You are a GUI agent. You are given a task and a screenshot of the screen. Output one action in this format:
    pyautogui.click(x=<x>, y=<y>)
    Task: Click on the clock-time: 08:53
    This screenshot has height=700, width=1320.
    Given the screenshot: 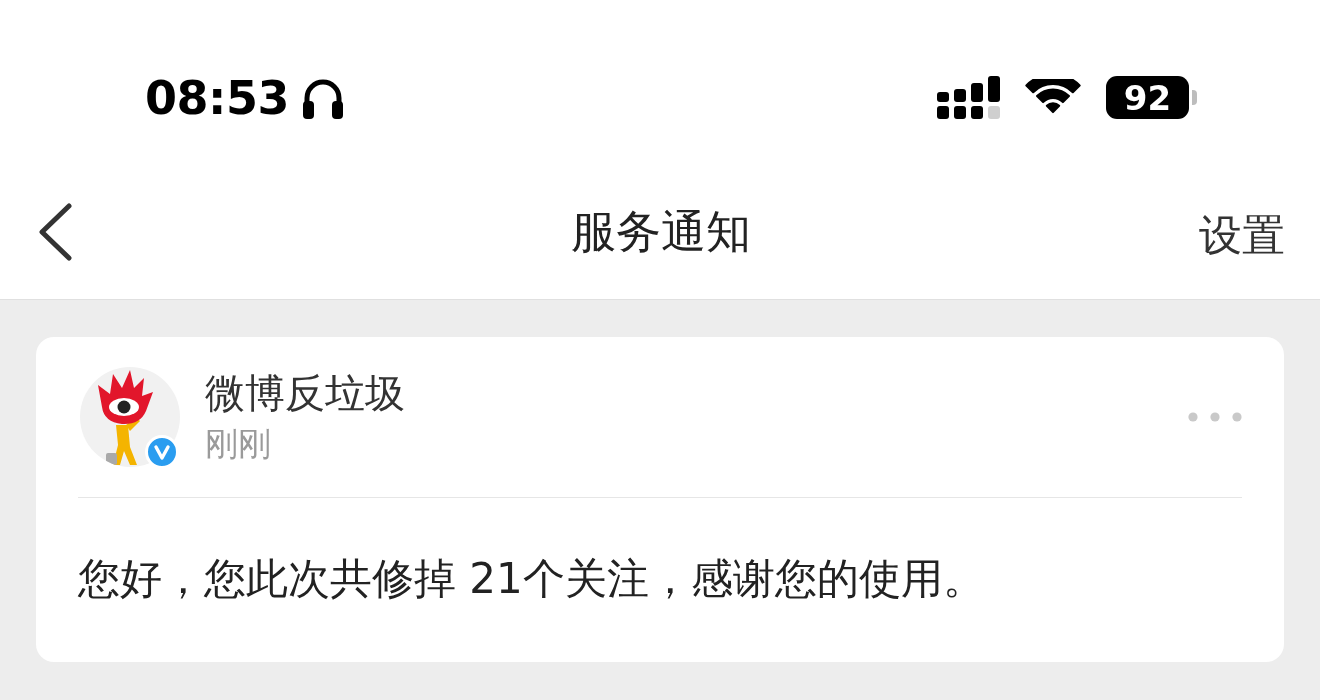 What is the action you would take?
    pyautogui.click(x=217, y=97)
    